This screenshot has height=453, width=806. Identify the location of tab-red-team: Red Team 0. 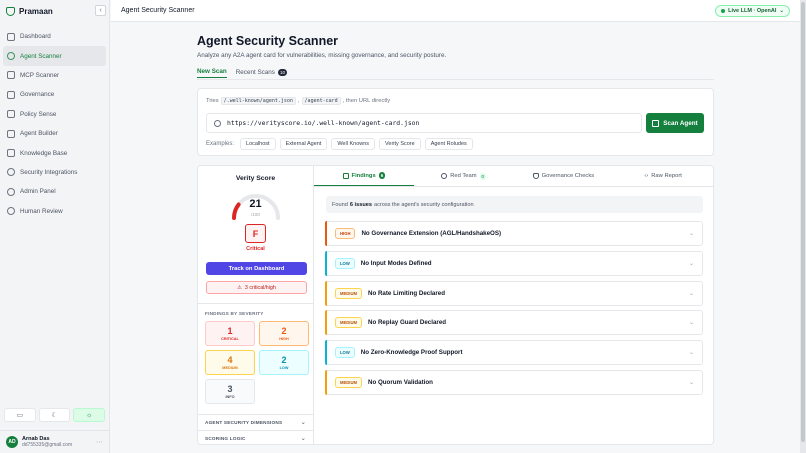
(464, 176).